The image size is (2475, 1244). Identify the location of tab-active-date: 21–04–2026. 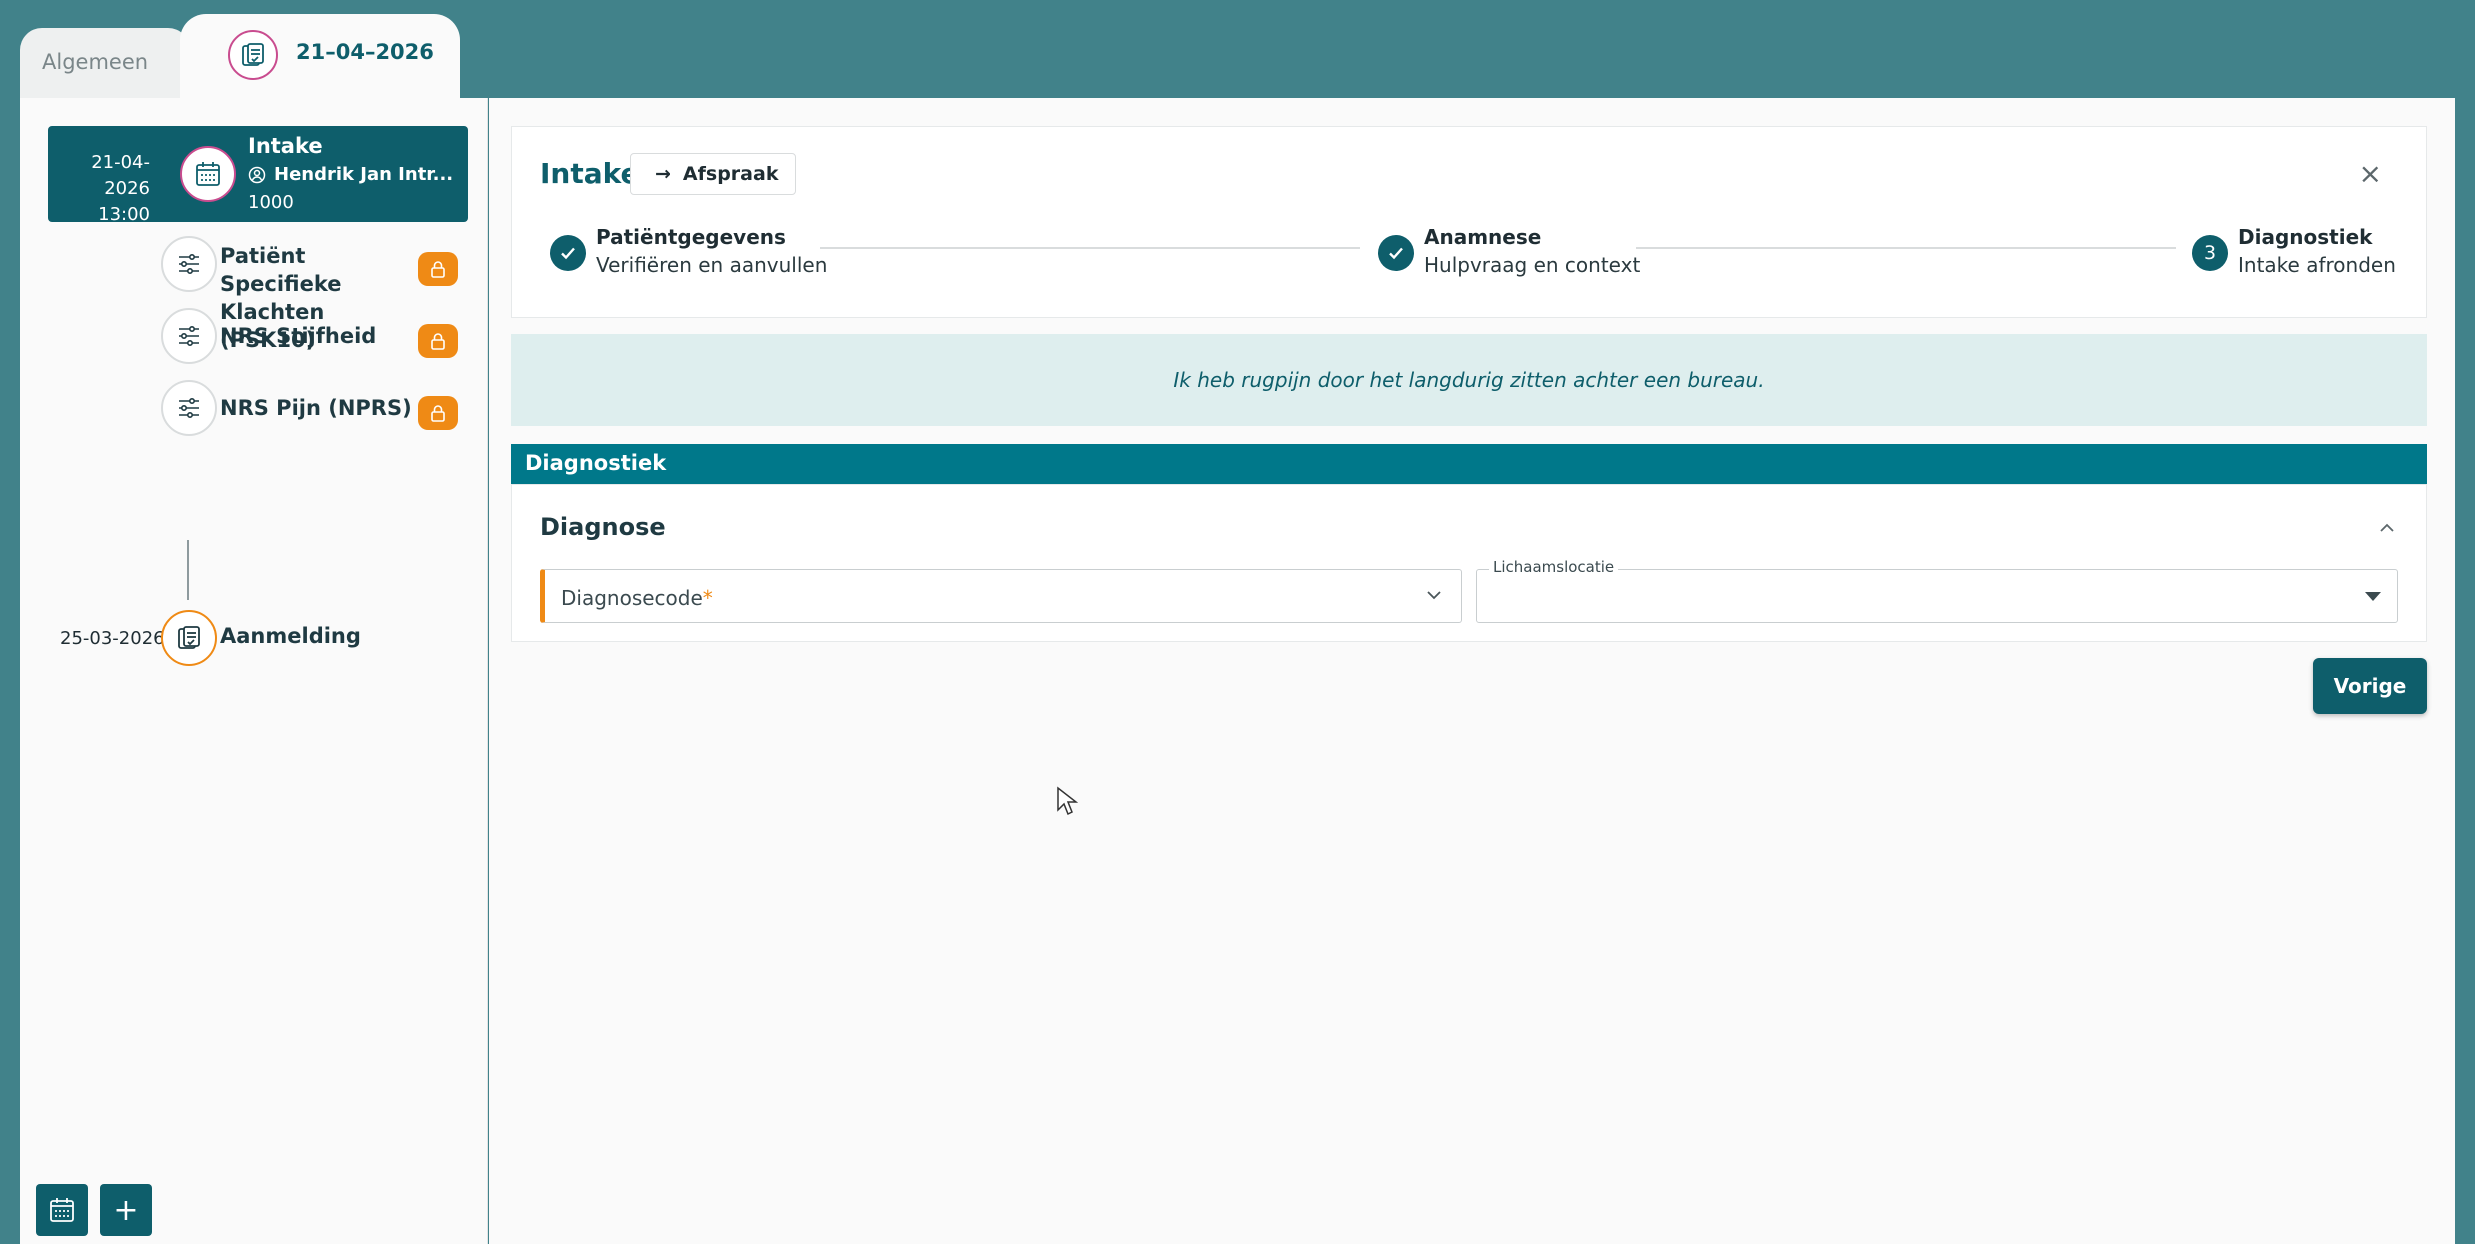
(320, 56).